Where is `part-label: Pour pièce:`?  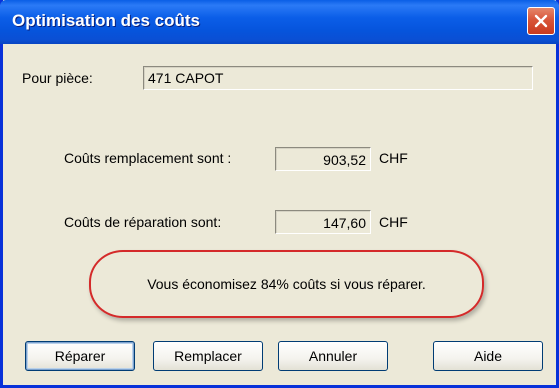 part-label: Pour pièce: is located at coordinates (57, 78).